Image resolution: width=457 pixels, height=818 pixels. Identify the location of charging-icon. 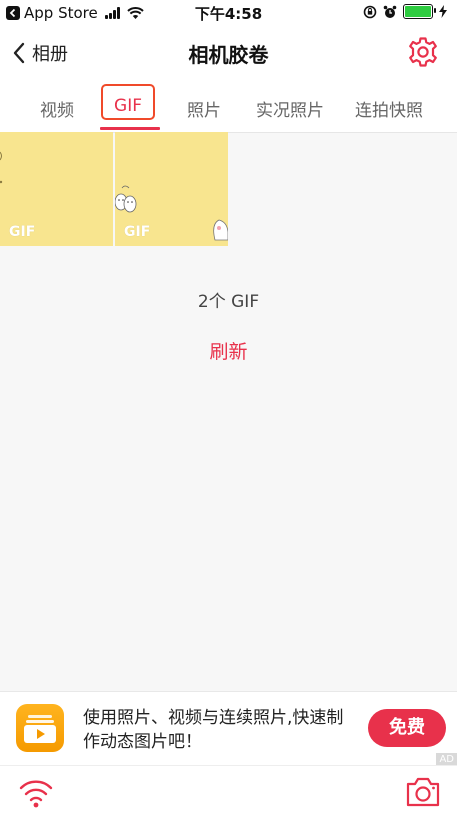
(443, 11).